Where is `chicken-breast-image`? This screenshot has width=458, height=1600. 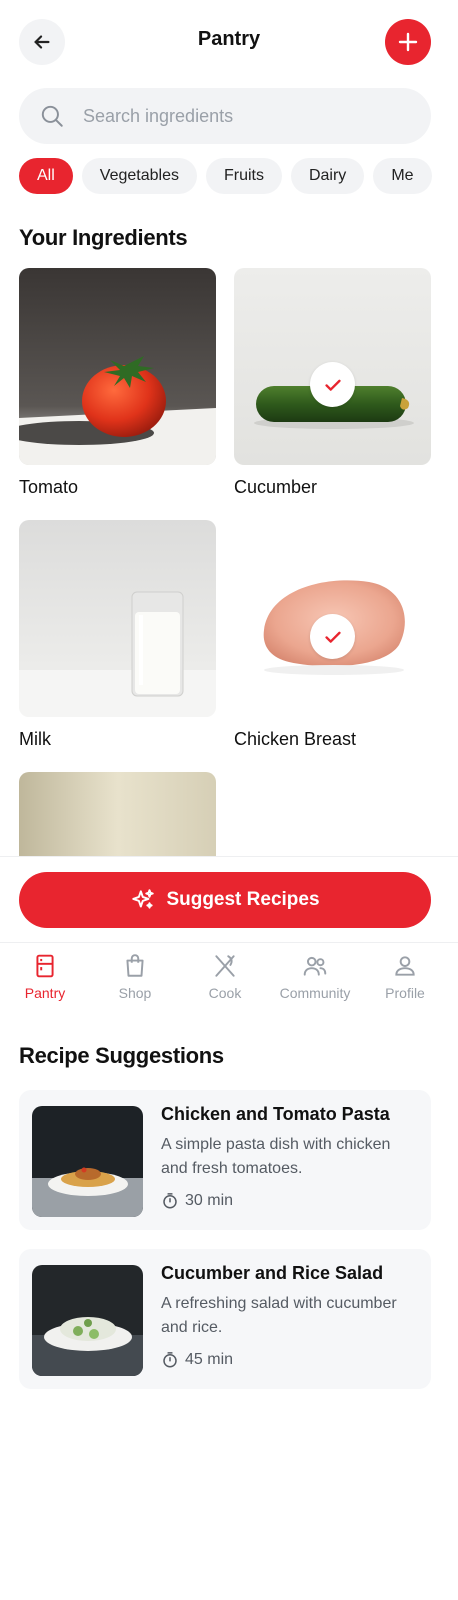
chicken-breast-image is located at coordinates (332, 618).